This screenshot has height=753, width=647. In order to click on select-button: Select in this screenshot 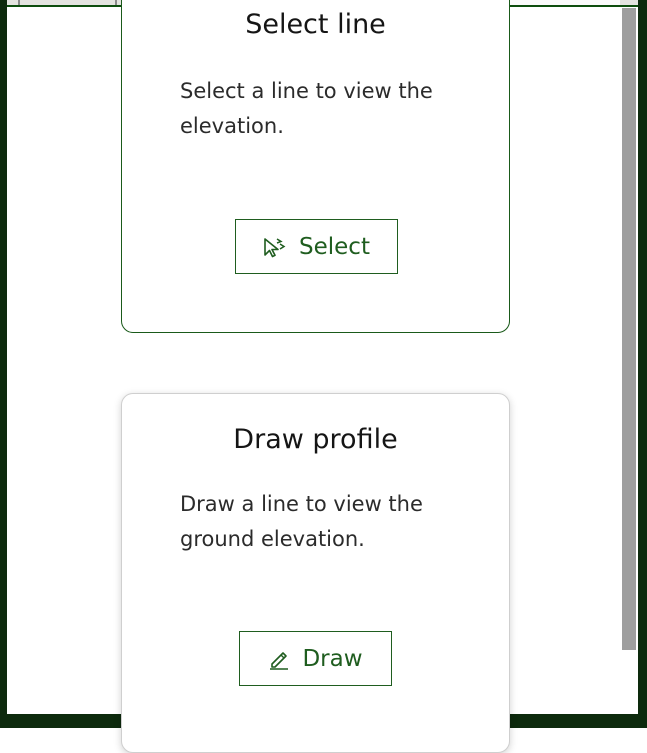, I will do `click(316, 246)`.